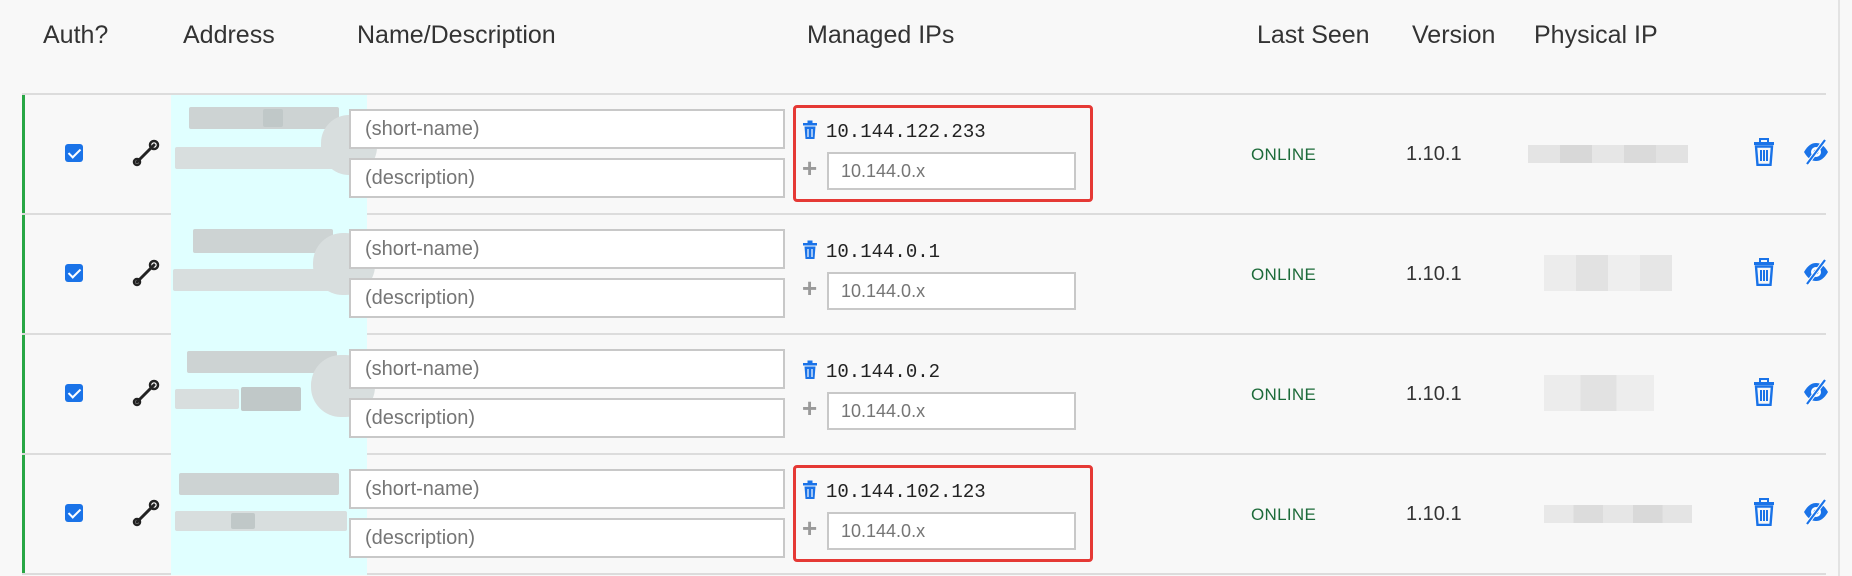  I want to click on scrollbar-track, so click(1839, 288).